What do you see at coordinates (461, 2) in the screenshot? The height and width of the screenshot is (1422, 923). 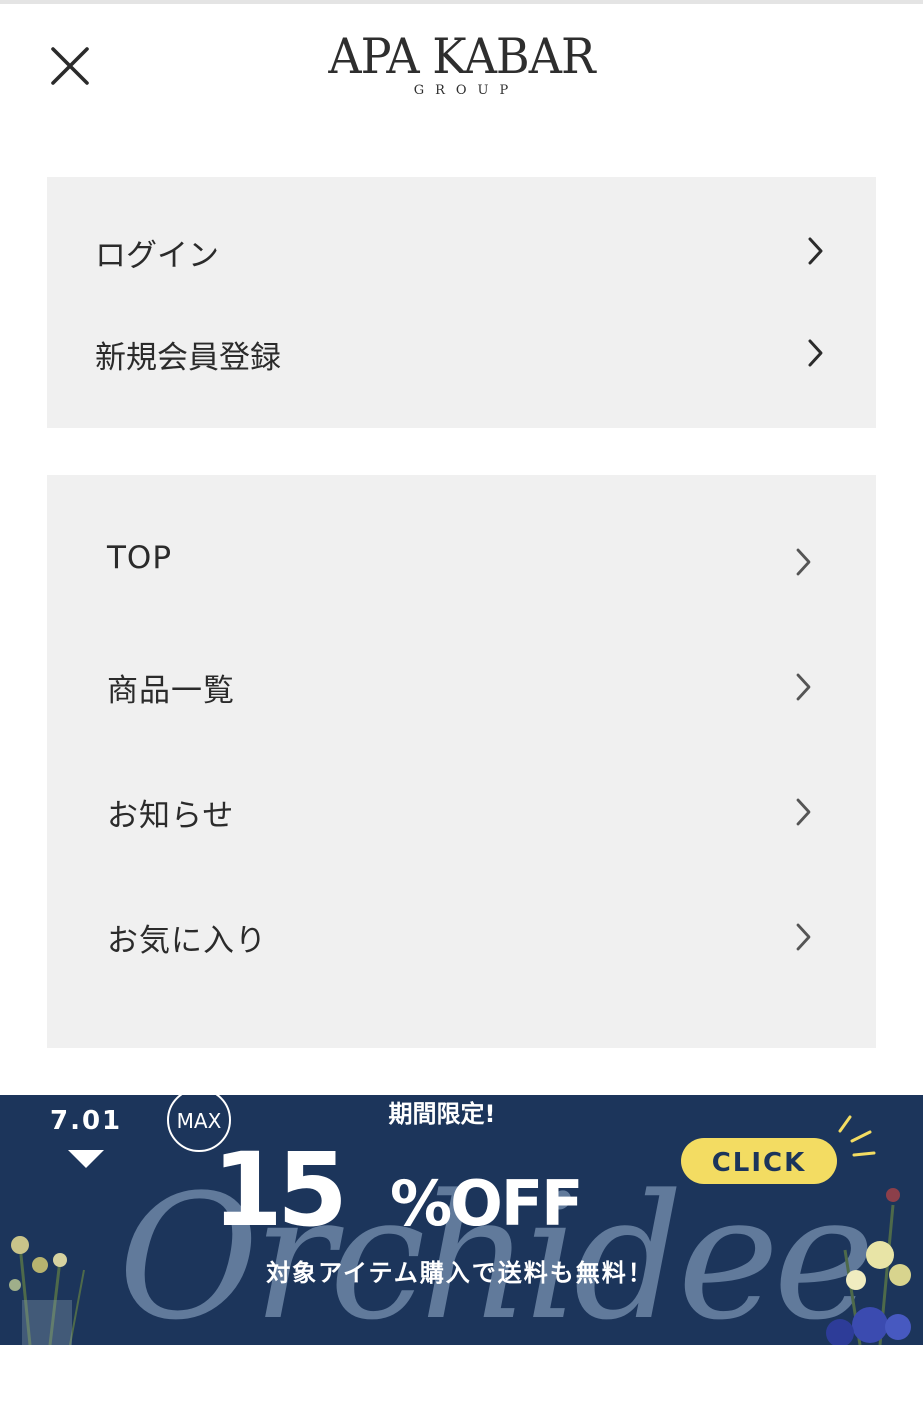 I see `top-divider` at bounding box center [461, 2].